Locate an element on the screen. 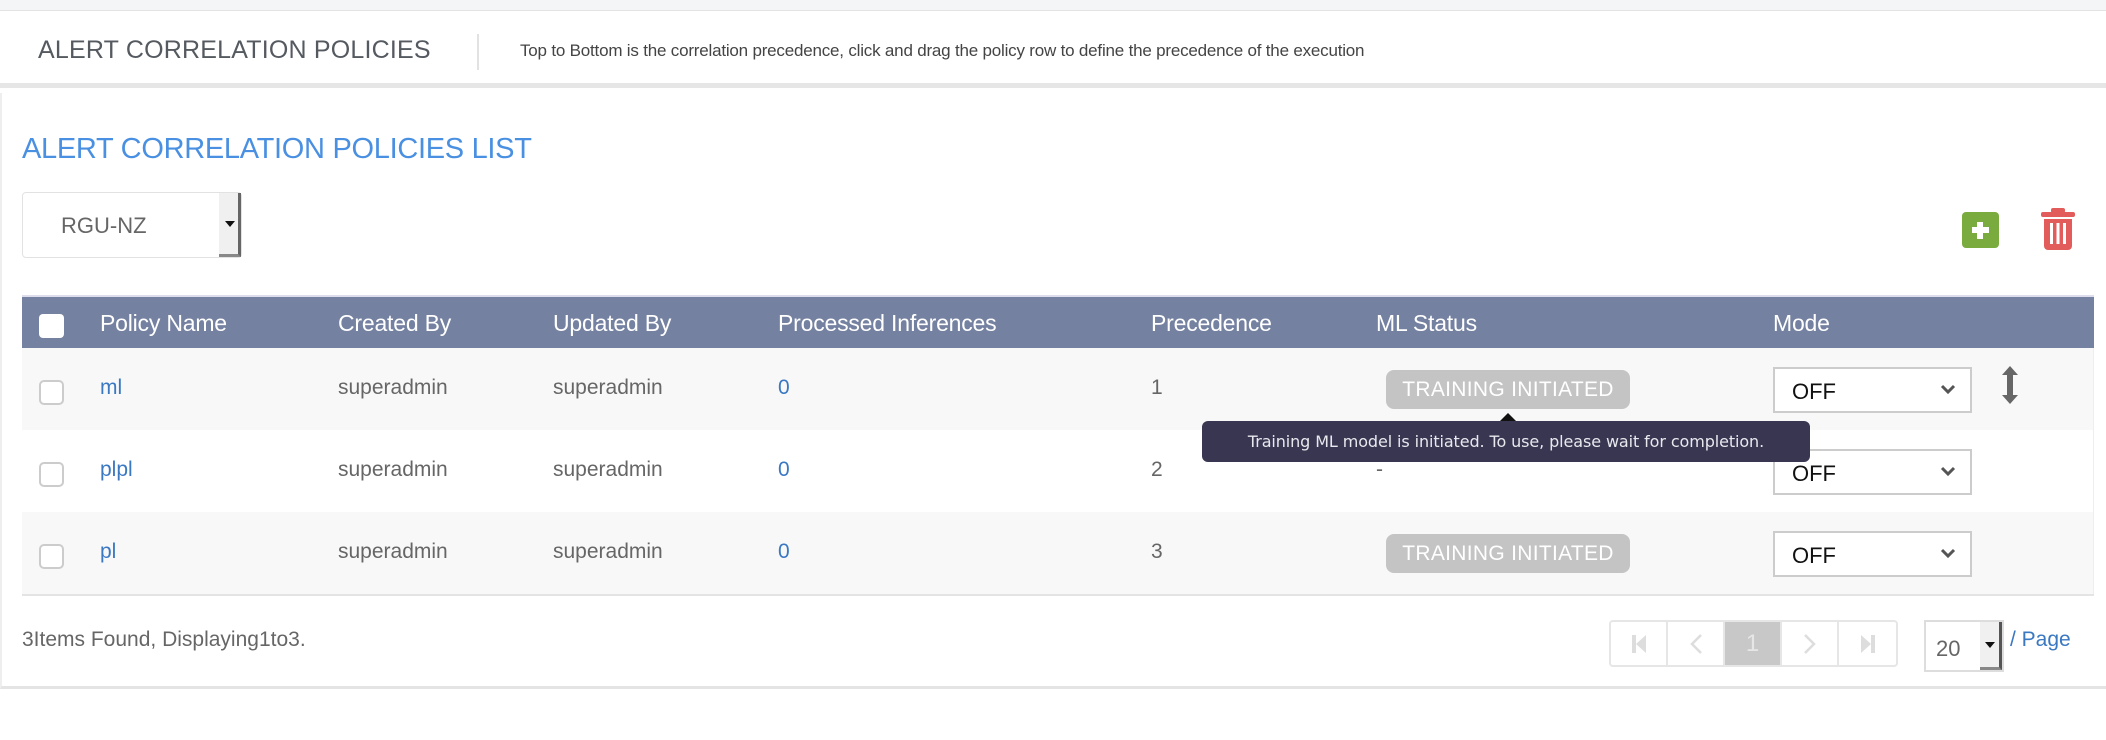 The image size is (2106, 740). chevron-right-icon is located at coordinates (1809, 643).